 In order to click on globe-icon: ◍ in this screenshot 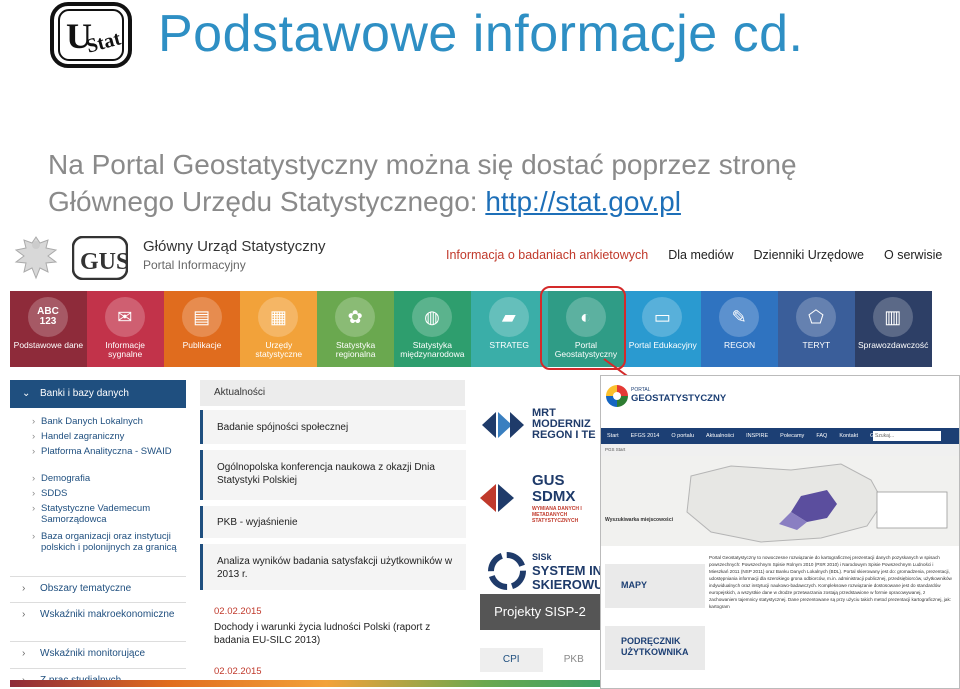, I will do `click(432, 316)`.